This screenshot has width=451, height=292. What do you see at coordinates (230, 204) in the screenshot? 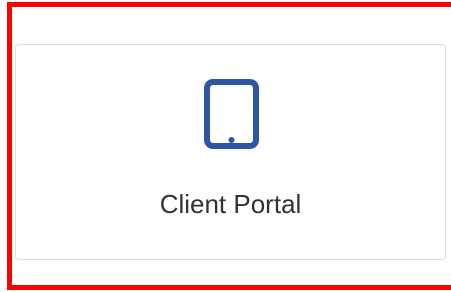
I see `card-label: Client Portal` at bounding box center [230, 204].